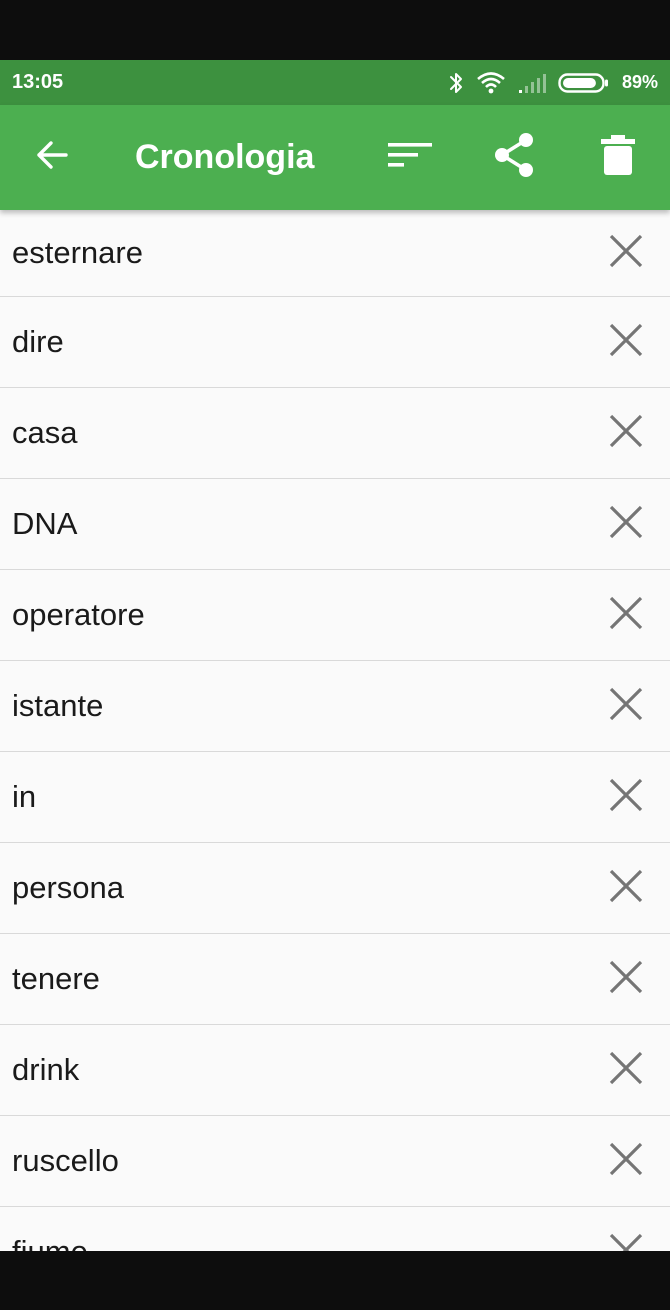 The width and height of the screenshot is (670, 1310). What do you see at coordinates (24, 796) in the screenshot?
I see `history-word: in` at bounding box center [24, 796].